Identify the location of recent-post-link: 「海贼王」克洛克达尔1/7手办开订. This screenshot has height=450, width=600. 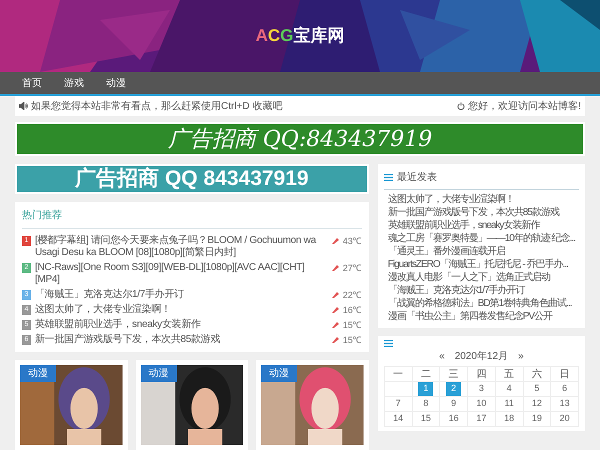
(481, 291).